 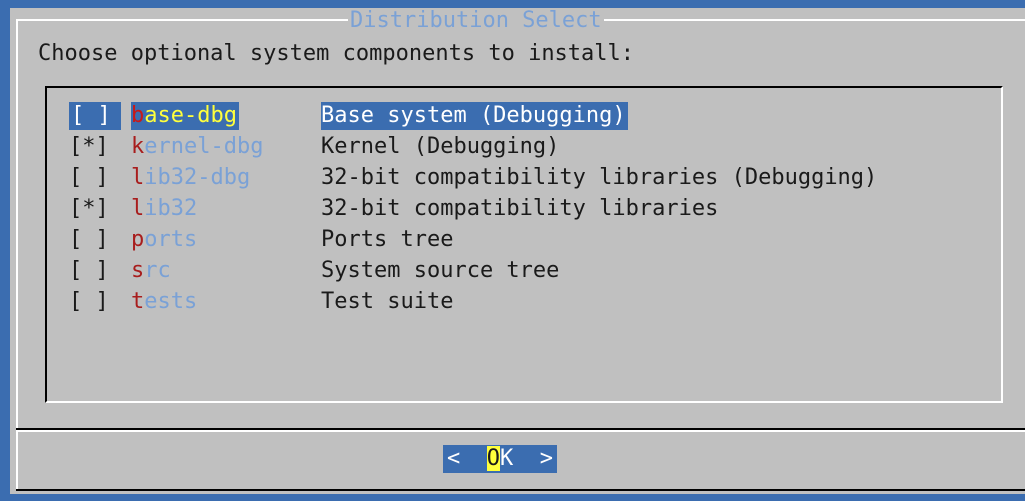 I want to click on item-name-rest: orts, so click(x=171, y=239).